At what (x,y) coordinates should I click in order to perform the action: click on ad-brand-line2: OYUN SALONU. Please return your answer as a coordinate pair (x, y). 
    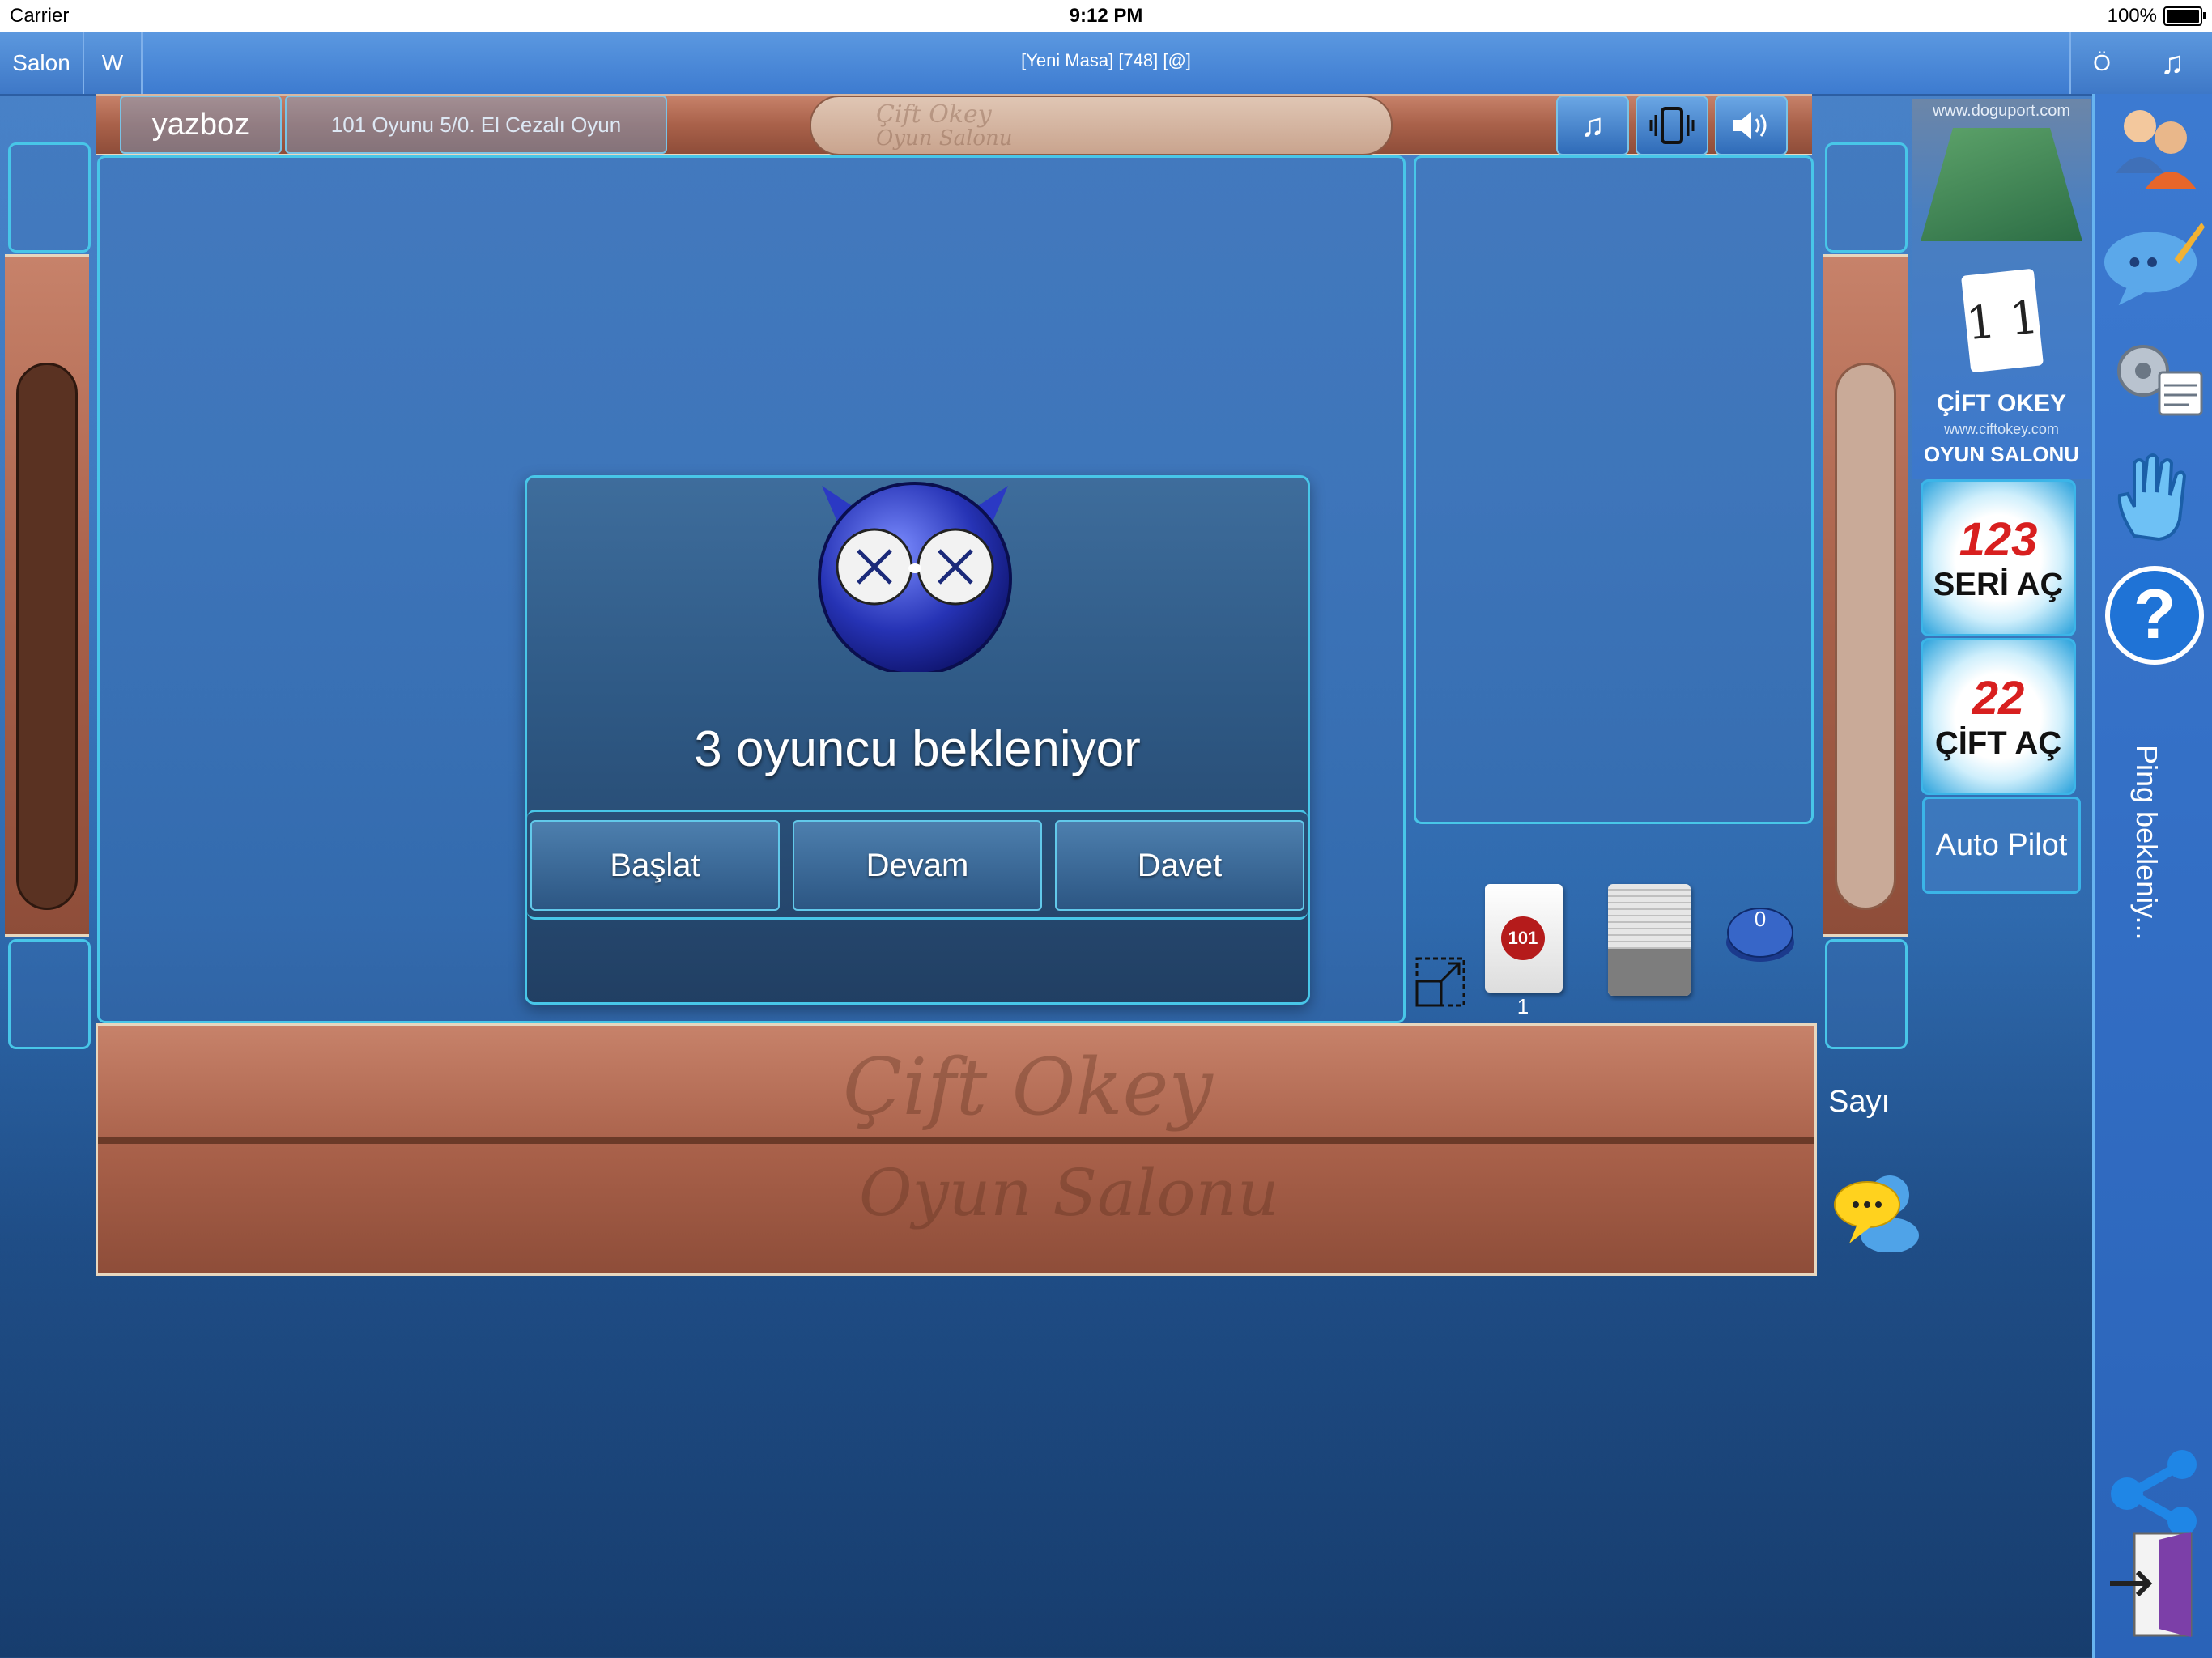
    Looking at the image, I should click on (2001, 454).